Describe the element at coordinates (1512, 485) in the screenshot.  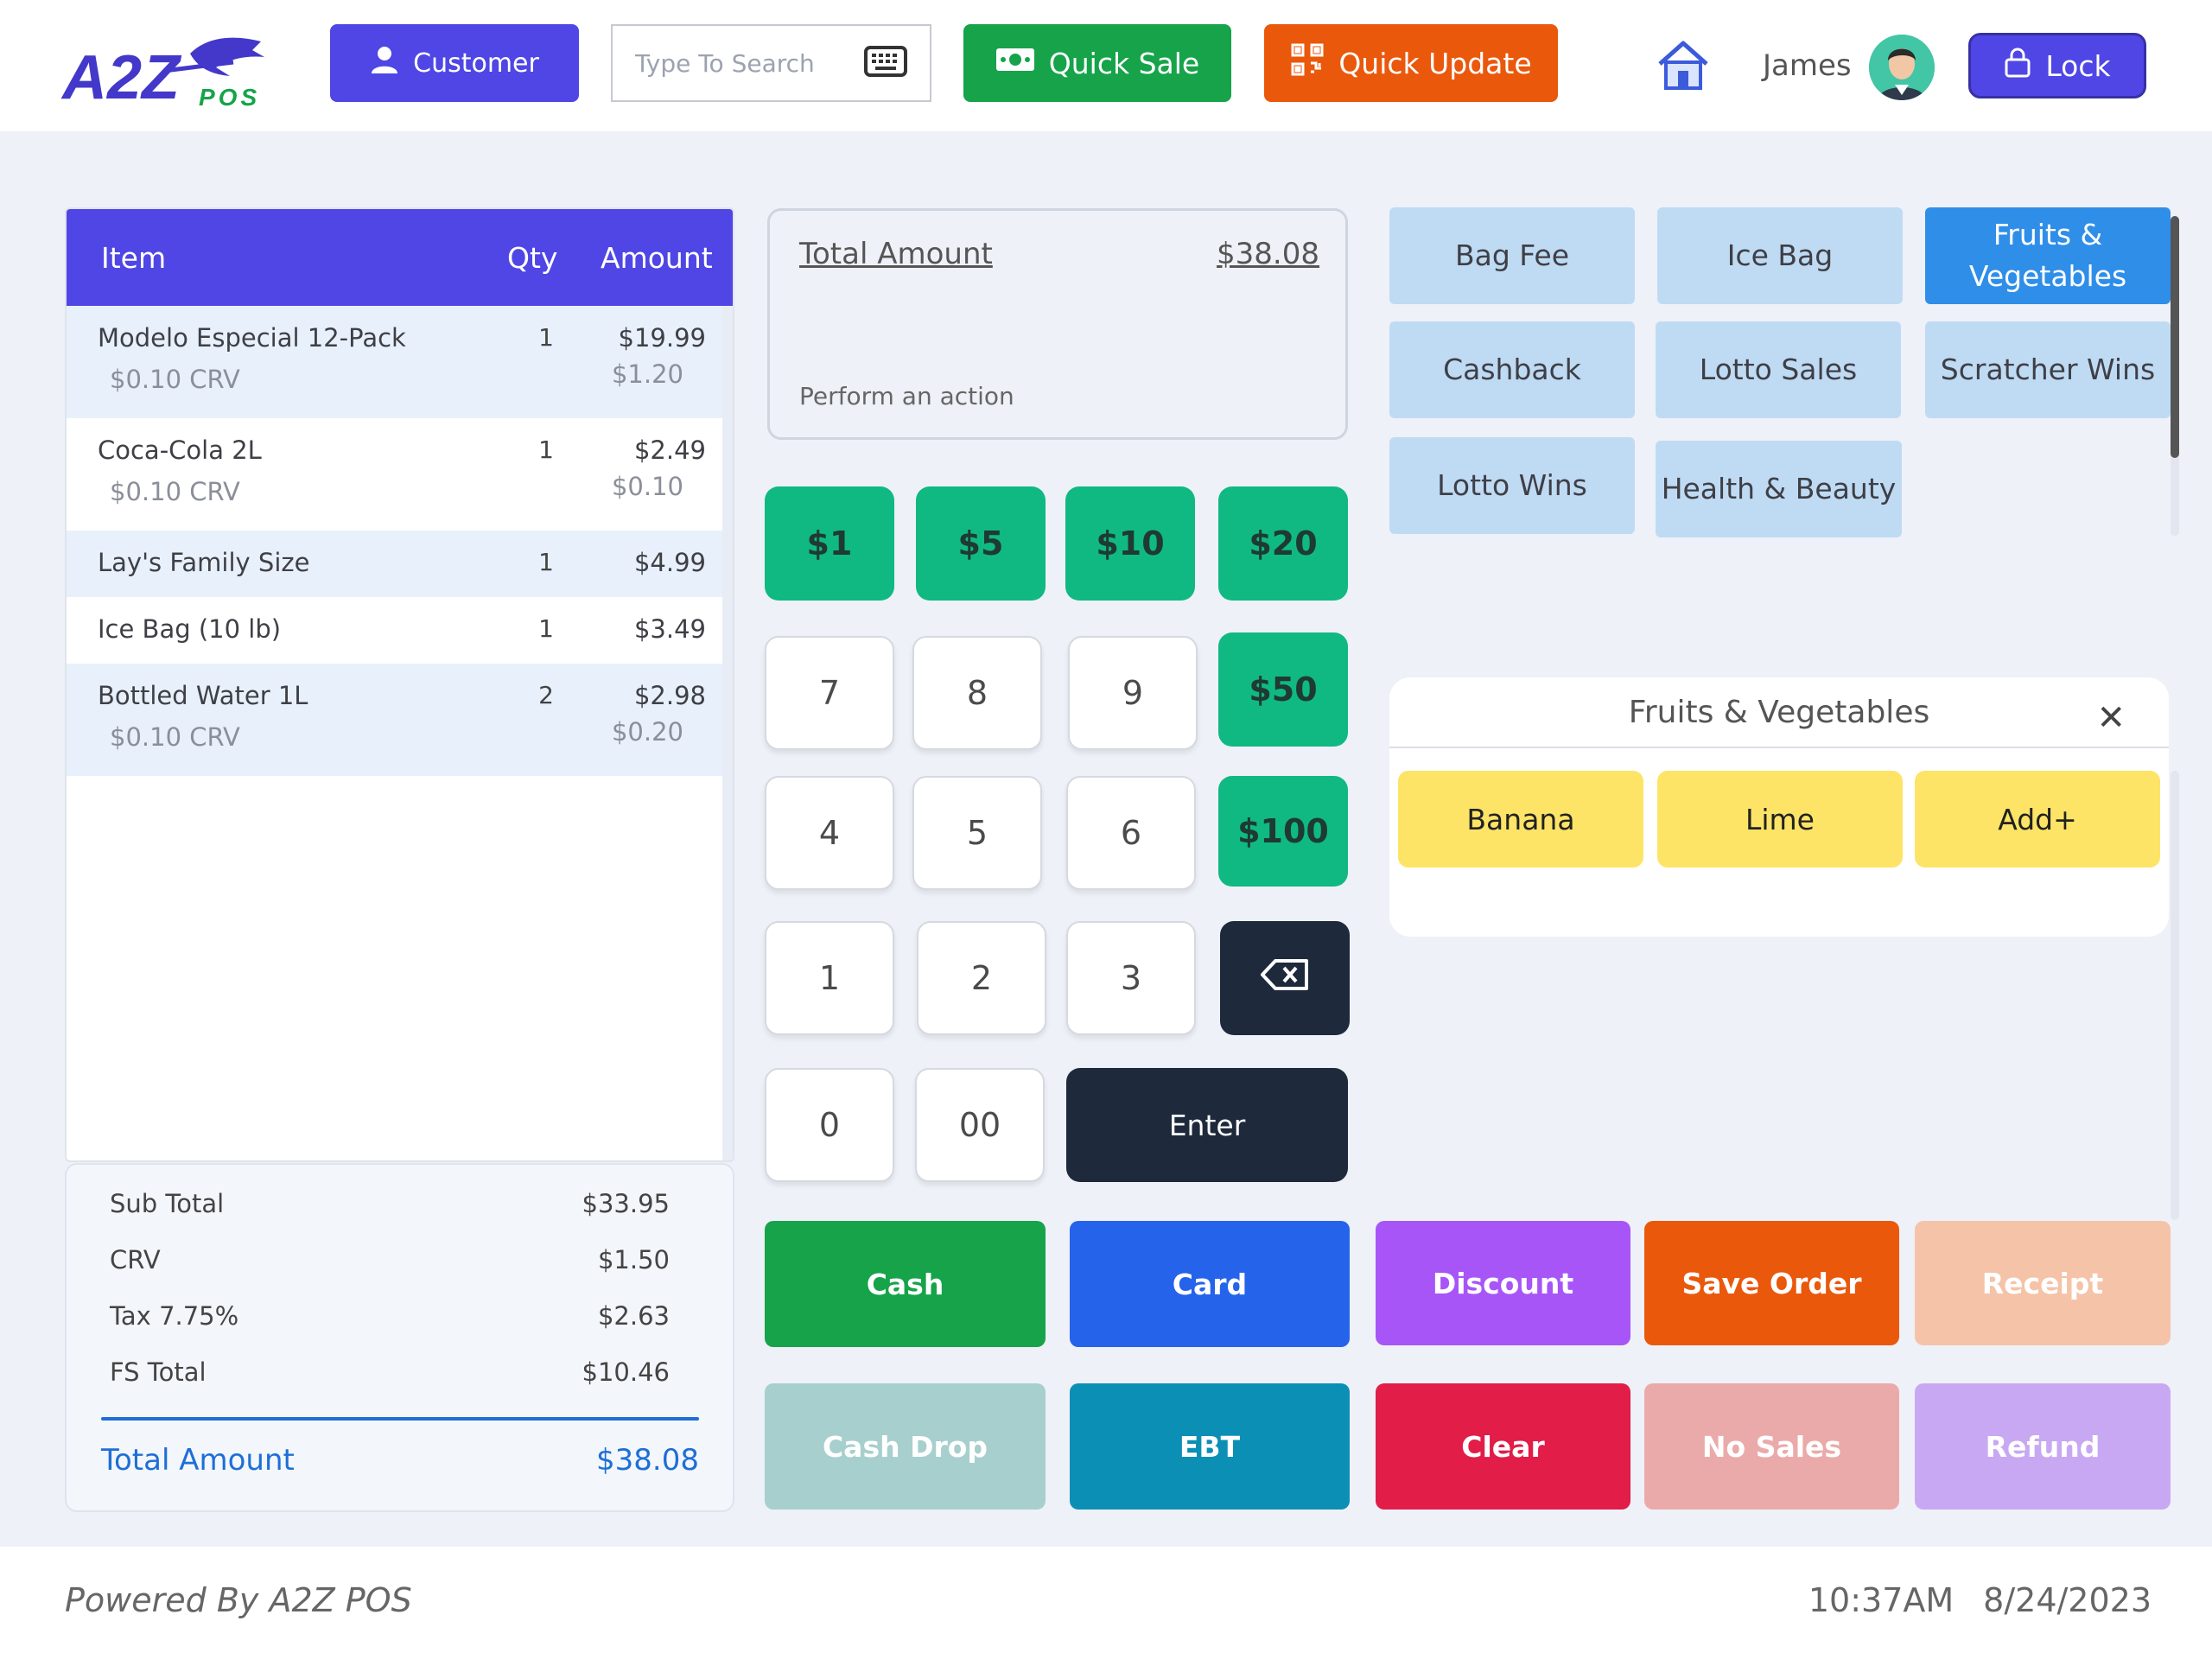
I see `category-lotto-wins: Lotto Wins` at that location.